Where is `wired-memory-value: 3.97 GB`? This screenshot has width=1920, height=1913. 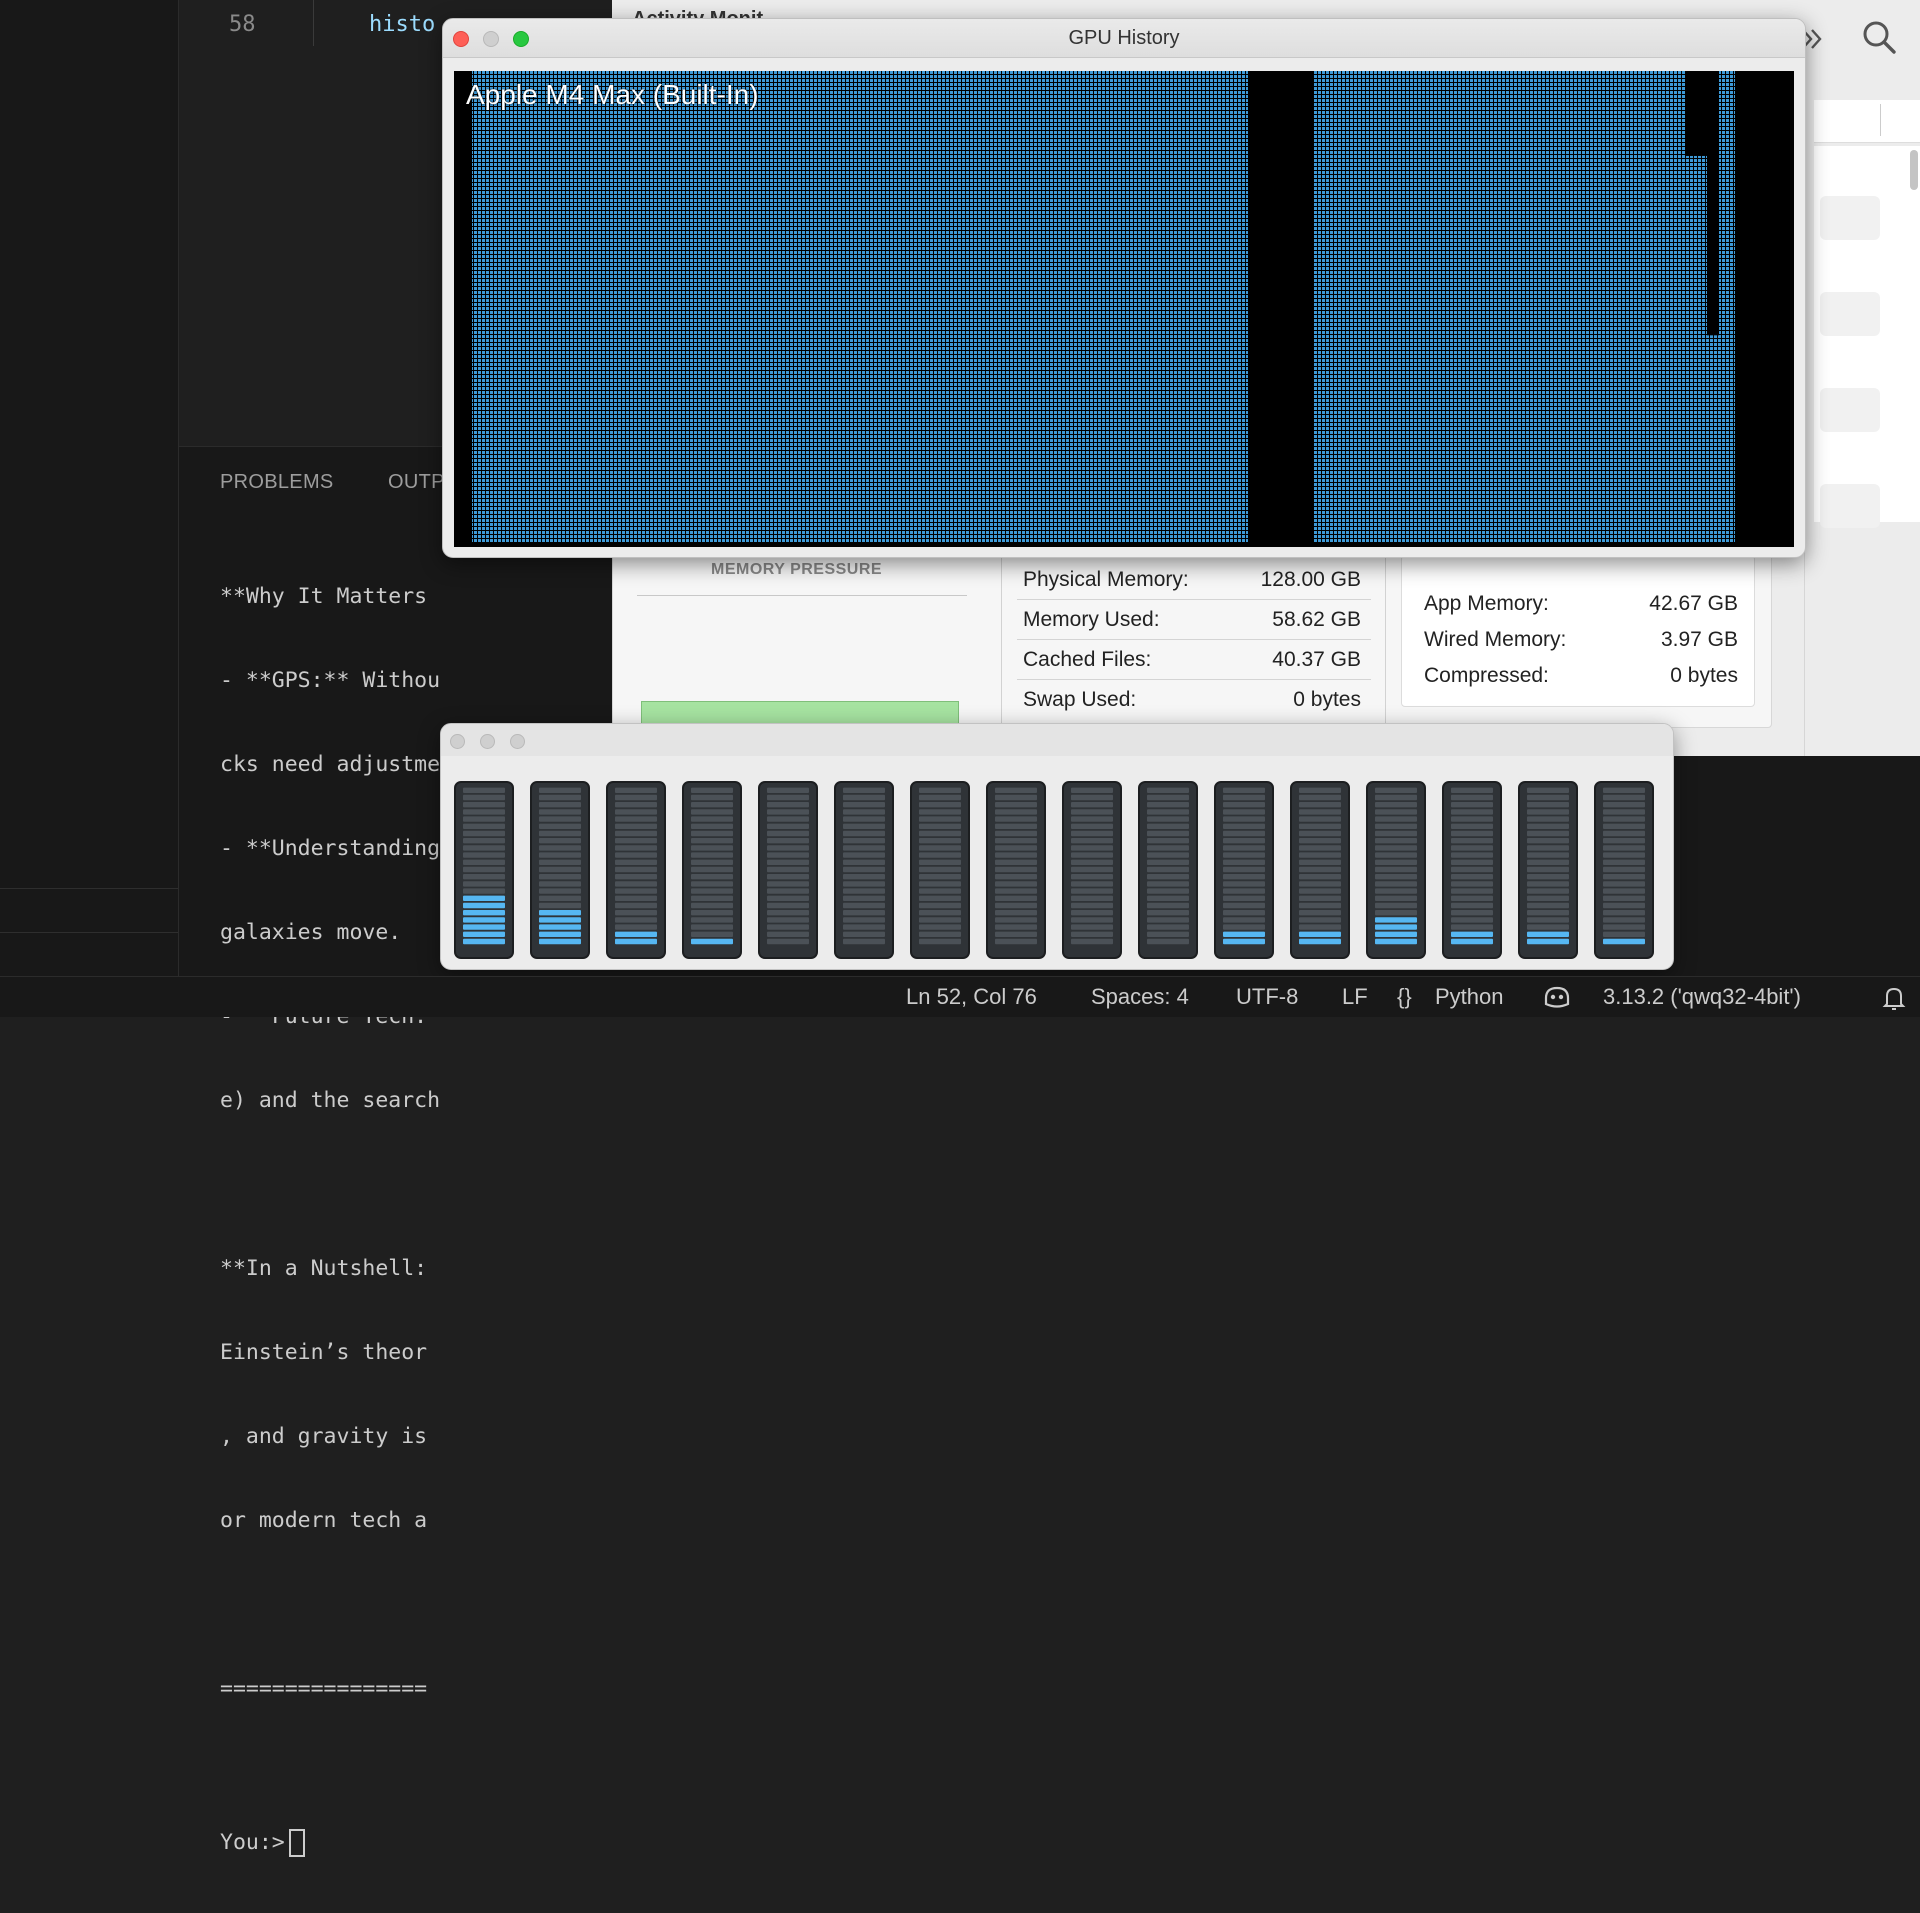 wired-memory-value: 3.97 GB is located at coordinates (1699, 639).